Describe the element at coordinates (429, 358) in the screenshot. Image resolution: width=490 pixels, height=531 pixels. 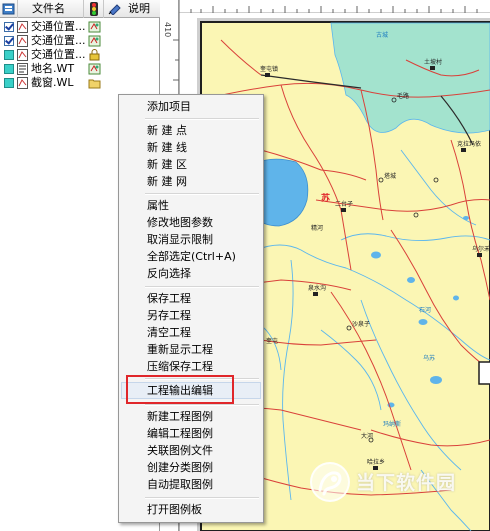
I see `water-label: 乌苏` at that location.